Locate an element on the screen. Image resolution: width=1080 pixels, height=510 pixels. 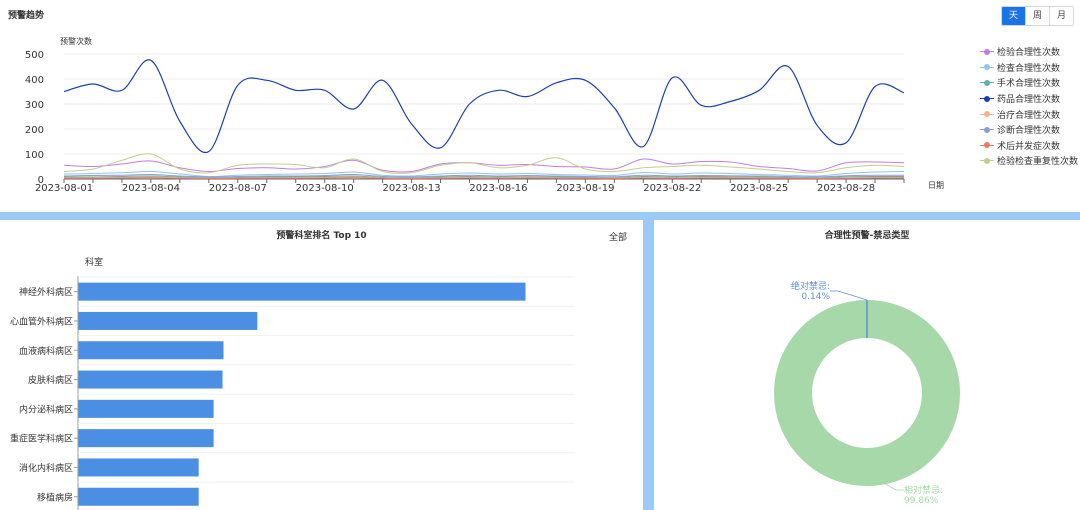
legend-item: 术后并发症次数 is located at coordinates (1030, 146).